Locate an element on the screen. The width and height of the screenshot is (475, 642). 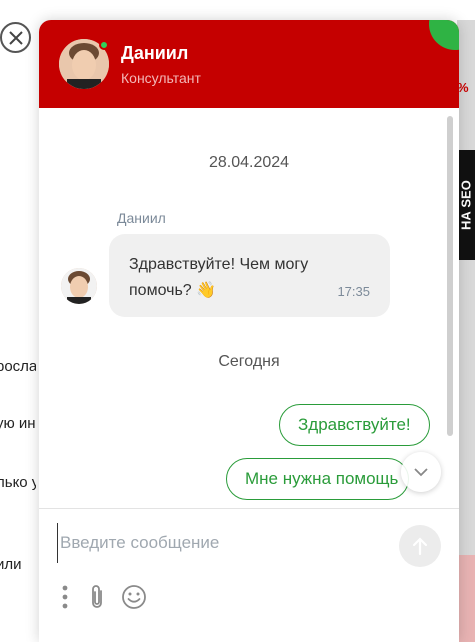
background-text: росла is located at coordinates (18, 366).